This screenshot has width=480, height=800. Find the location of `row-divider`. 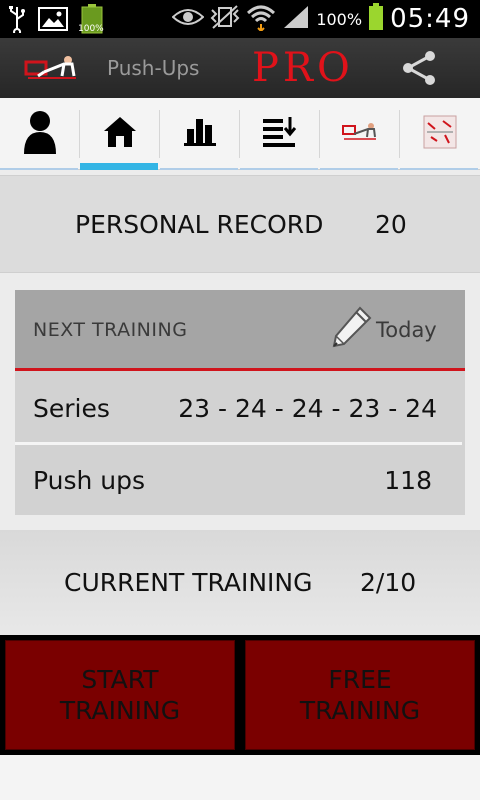

row-divider is located at coordinates (238, 443).